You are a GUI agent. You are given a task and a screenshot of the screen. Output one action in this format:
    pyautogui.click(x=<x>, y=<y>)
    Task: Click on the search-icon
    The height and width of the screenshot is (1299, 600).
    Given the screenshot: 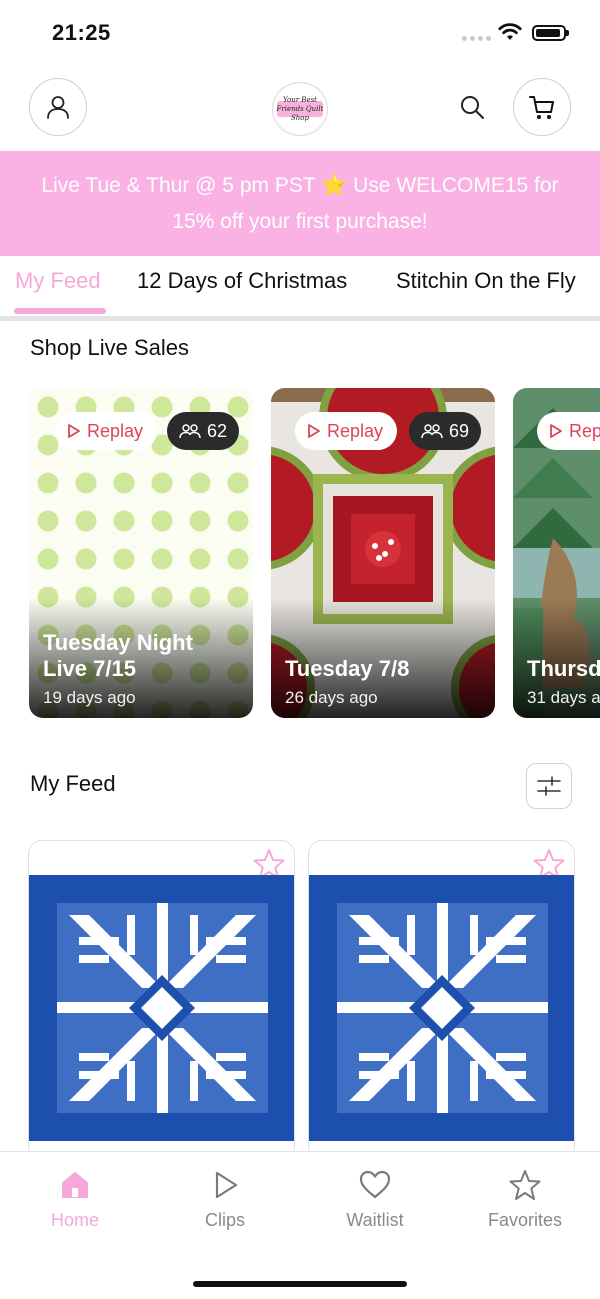 What is the action you would take?
    pyautogui.click(x=472, y=107)
    